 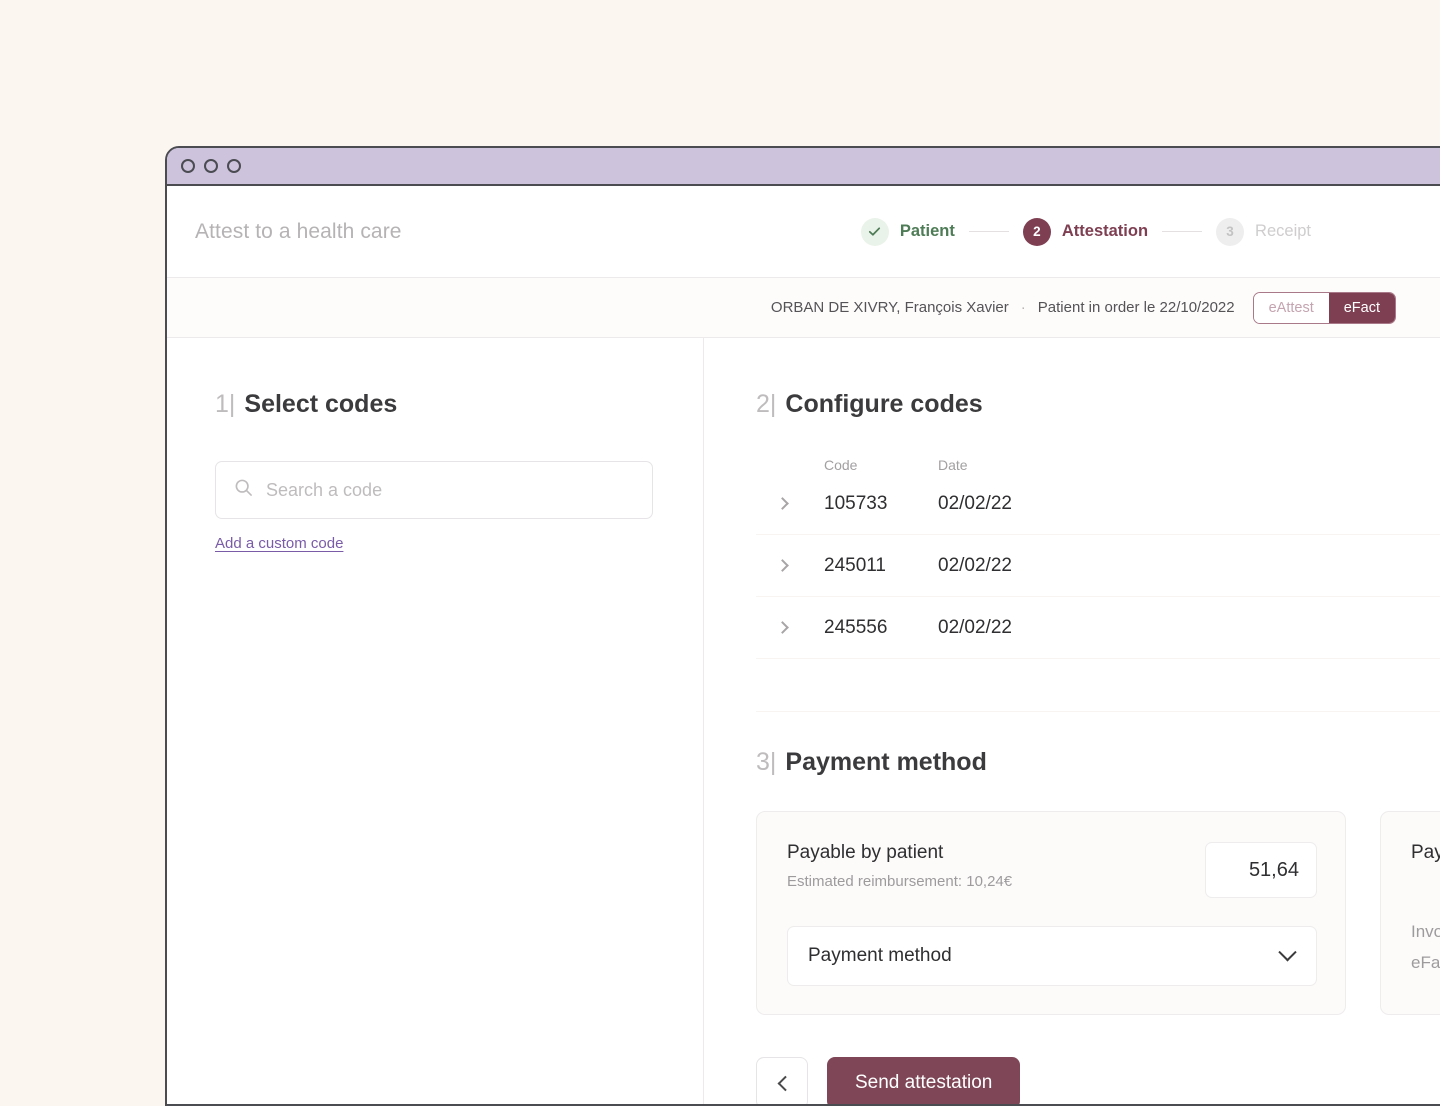 What do you see at coordinates (1098, 628) in the screenshot?
I see `table-row: 245556 02/02/22` at bounding box center [1098, 628].